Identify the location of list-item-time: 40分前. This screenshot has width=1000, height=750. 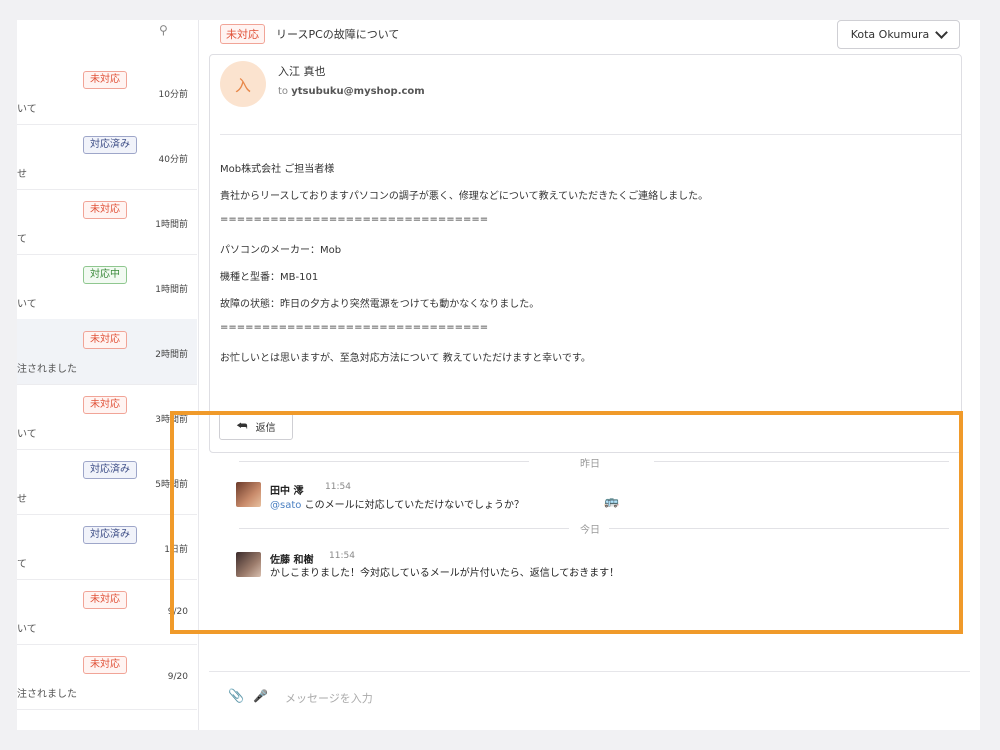
(173, 160).